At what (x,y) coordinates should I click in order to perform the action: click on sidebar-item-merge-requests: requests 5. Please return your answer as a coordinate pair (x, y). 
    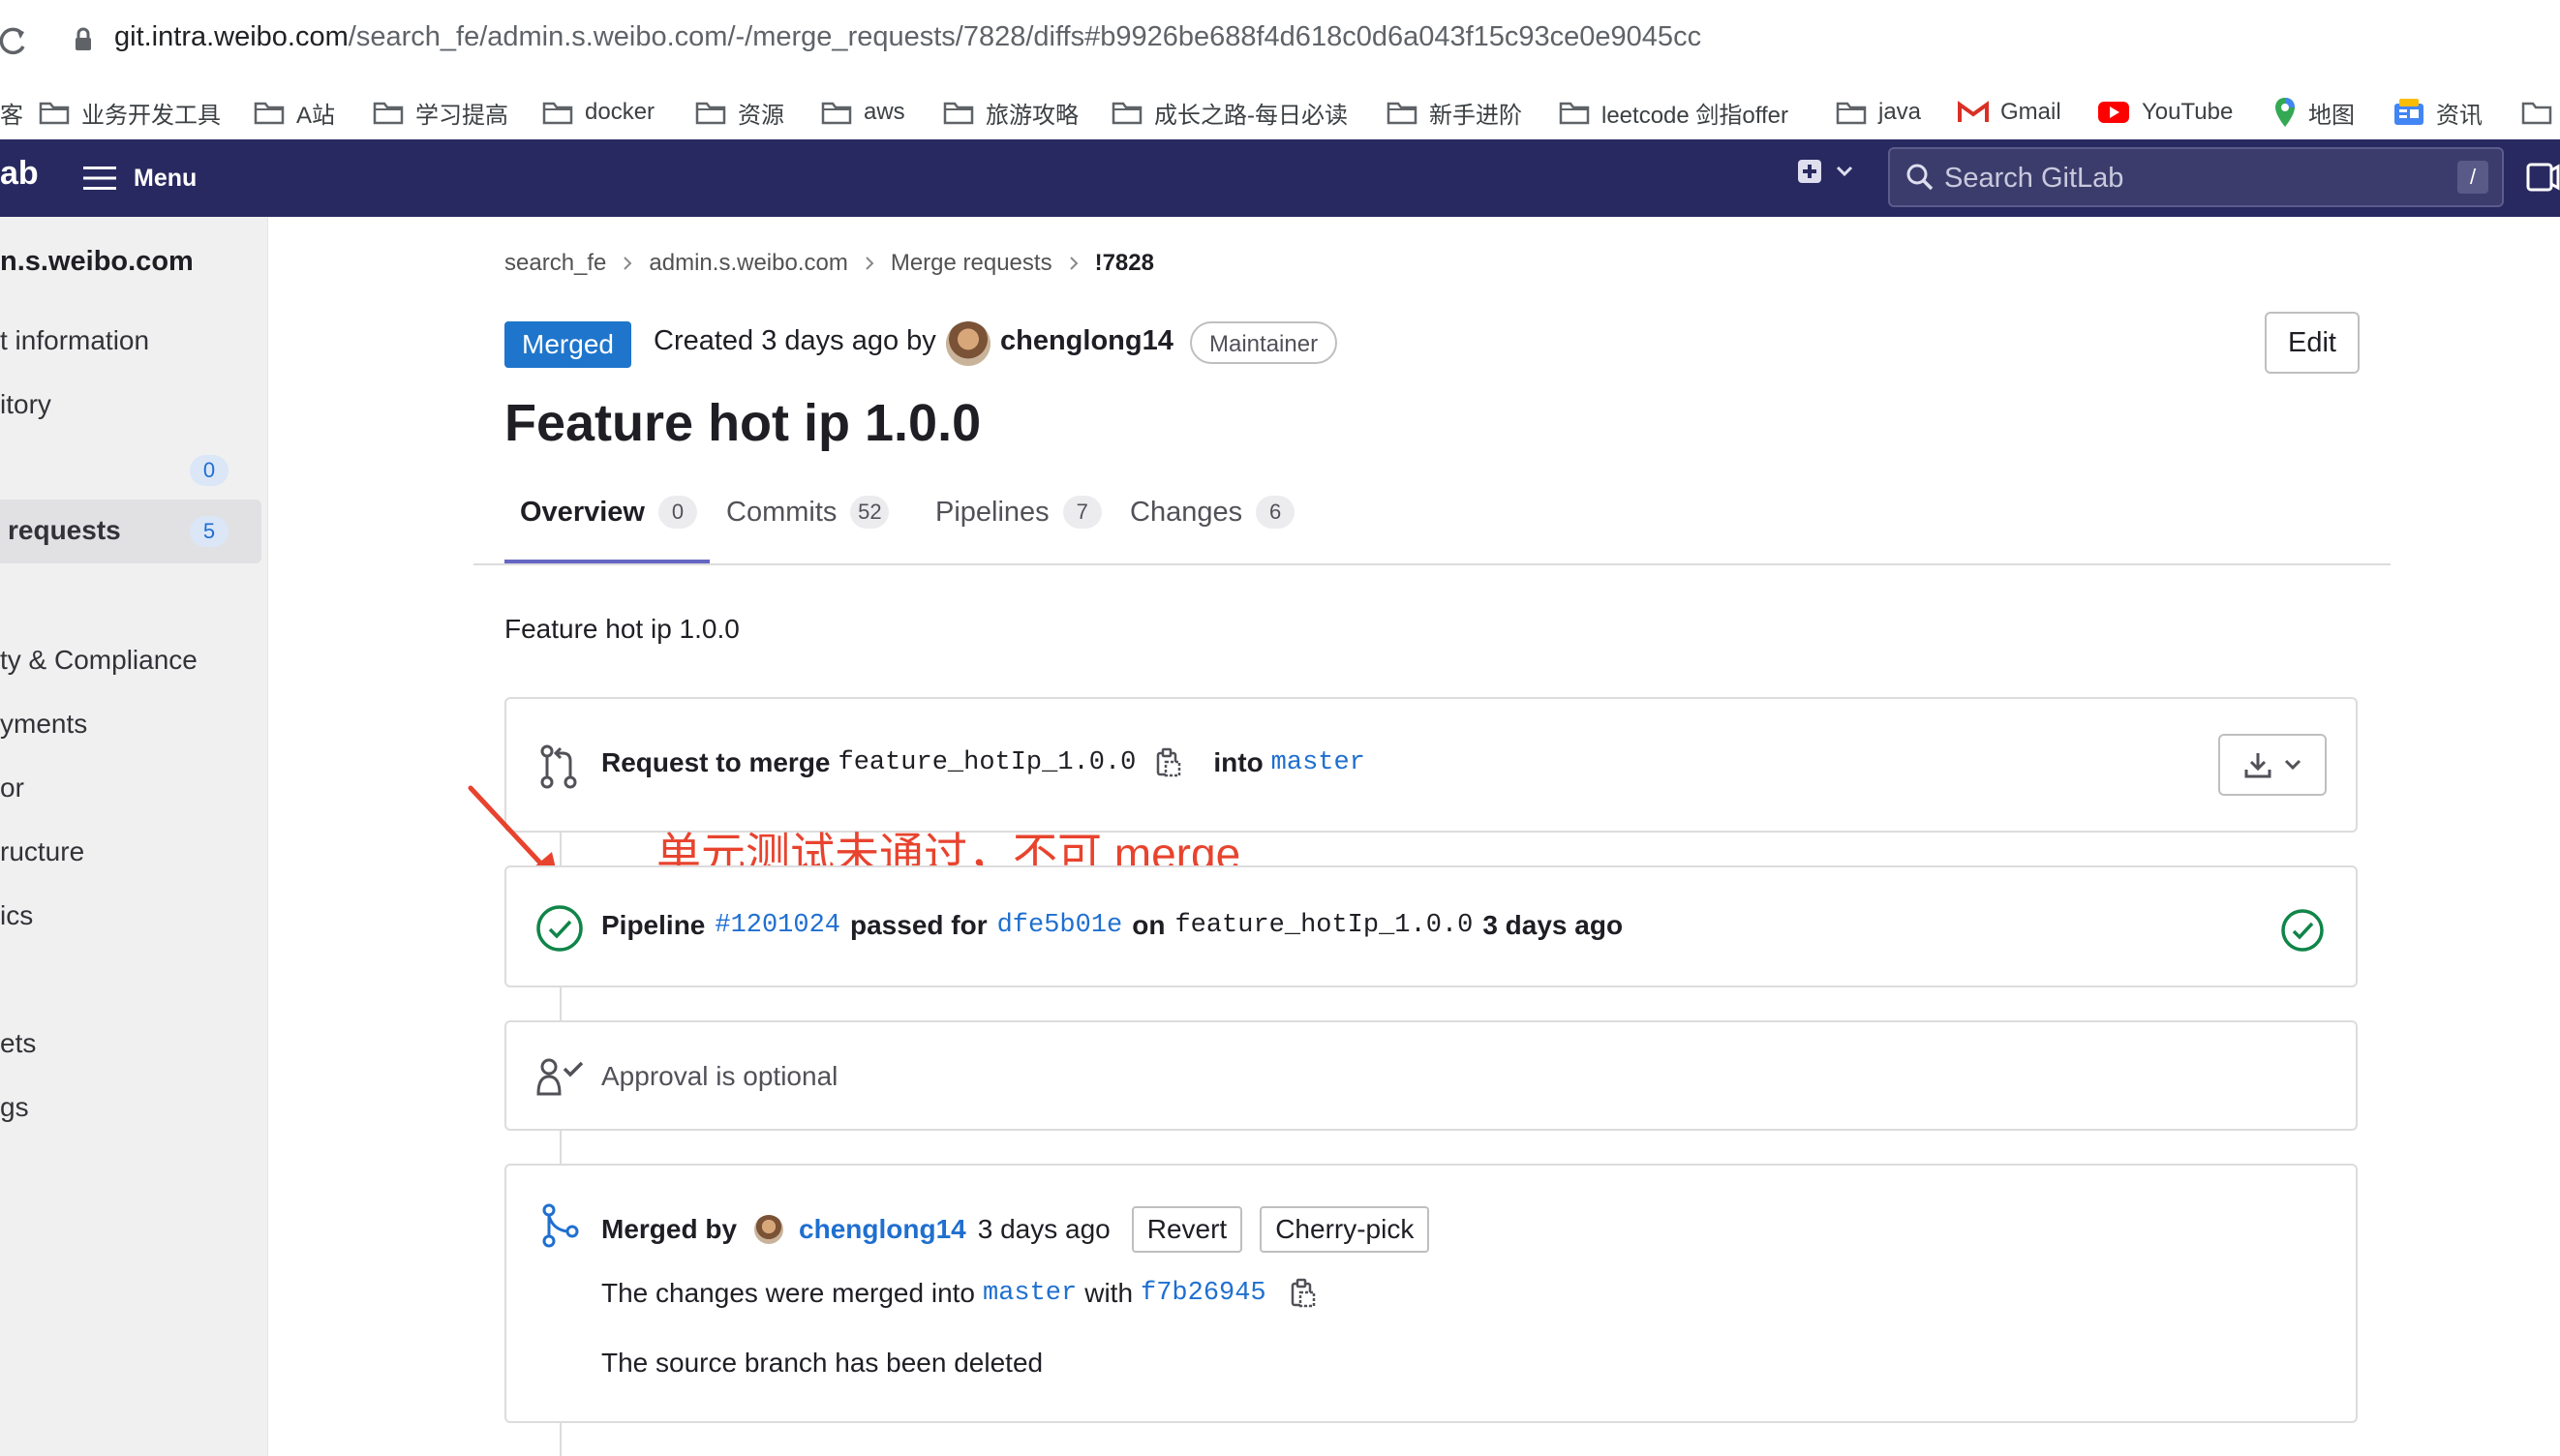
    Looking at the image, I should click on (130, 531).